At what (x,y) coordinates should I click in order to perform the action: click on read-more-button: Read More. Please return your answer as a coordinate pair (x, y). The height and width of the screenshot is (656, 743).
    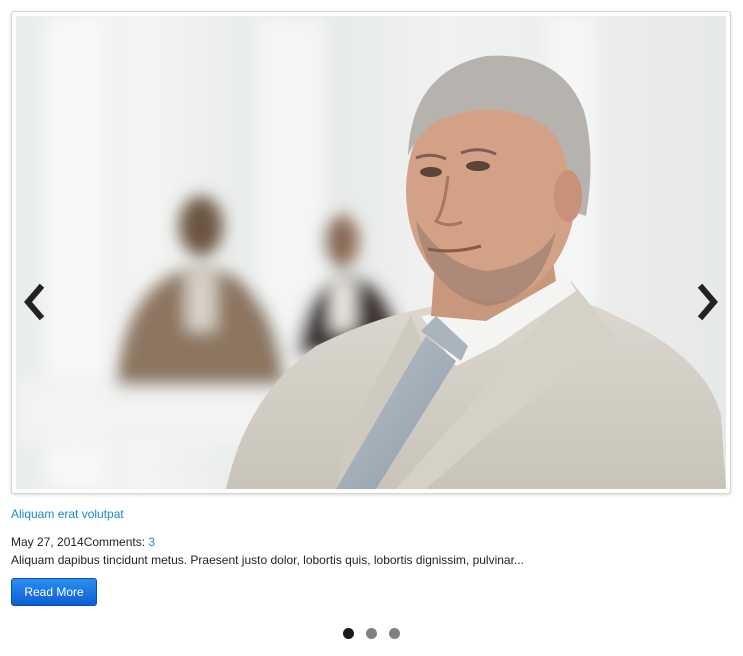
    Looking at the image, I should click on (54, 592).